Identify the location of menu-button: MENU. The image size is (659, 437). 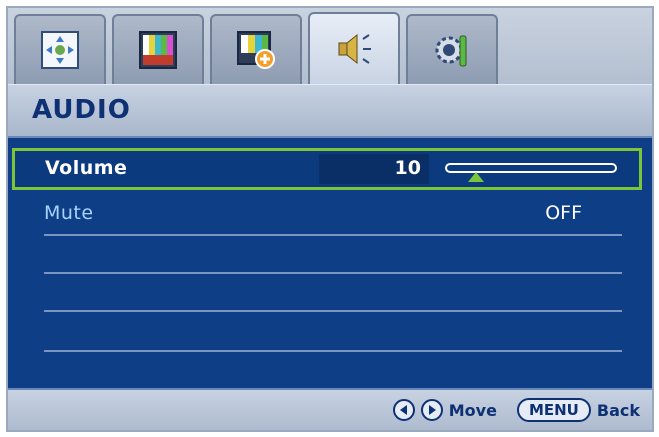
(553, 410).